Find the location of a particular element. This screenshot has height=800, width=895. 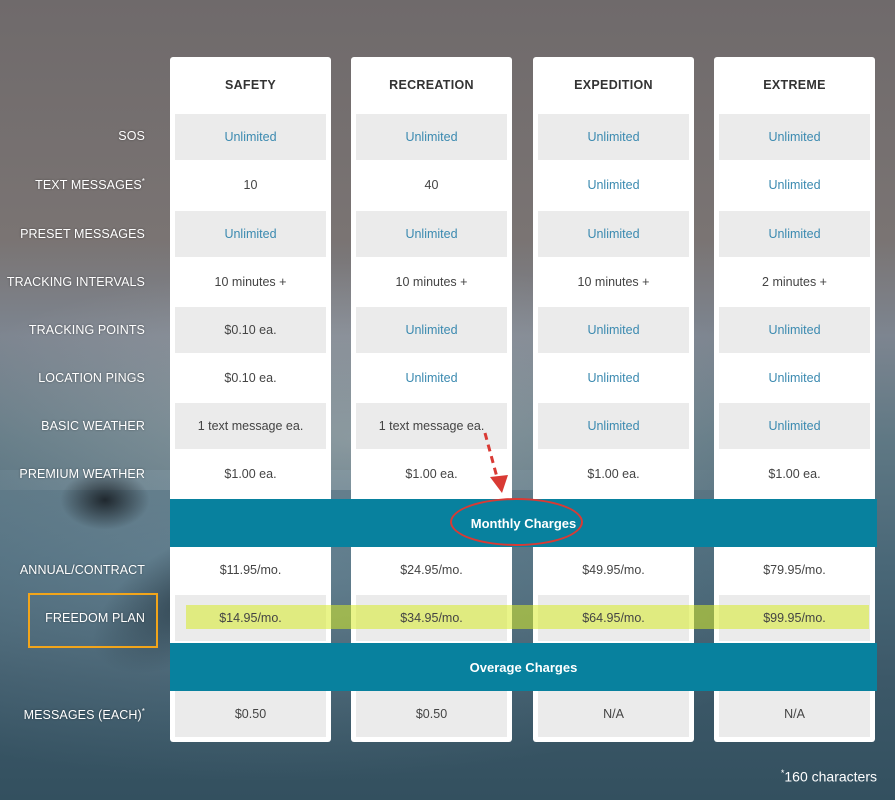

feature-label: TRACKING POINTS is located at coordinates (87, 330).